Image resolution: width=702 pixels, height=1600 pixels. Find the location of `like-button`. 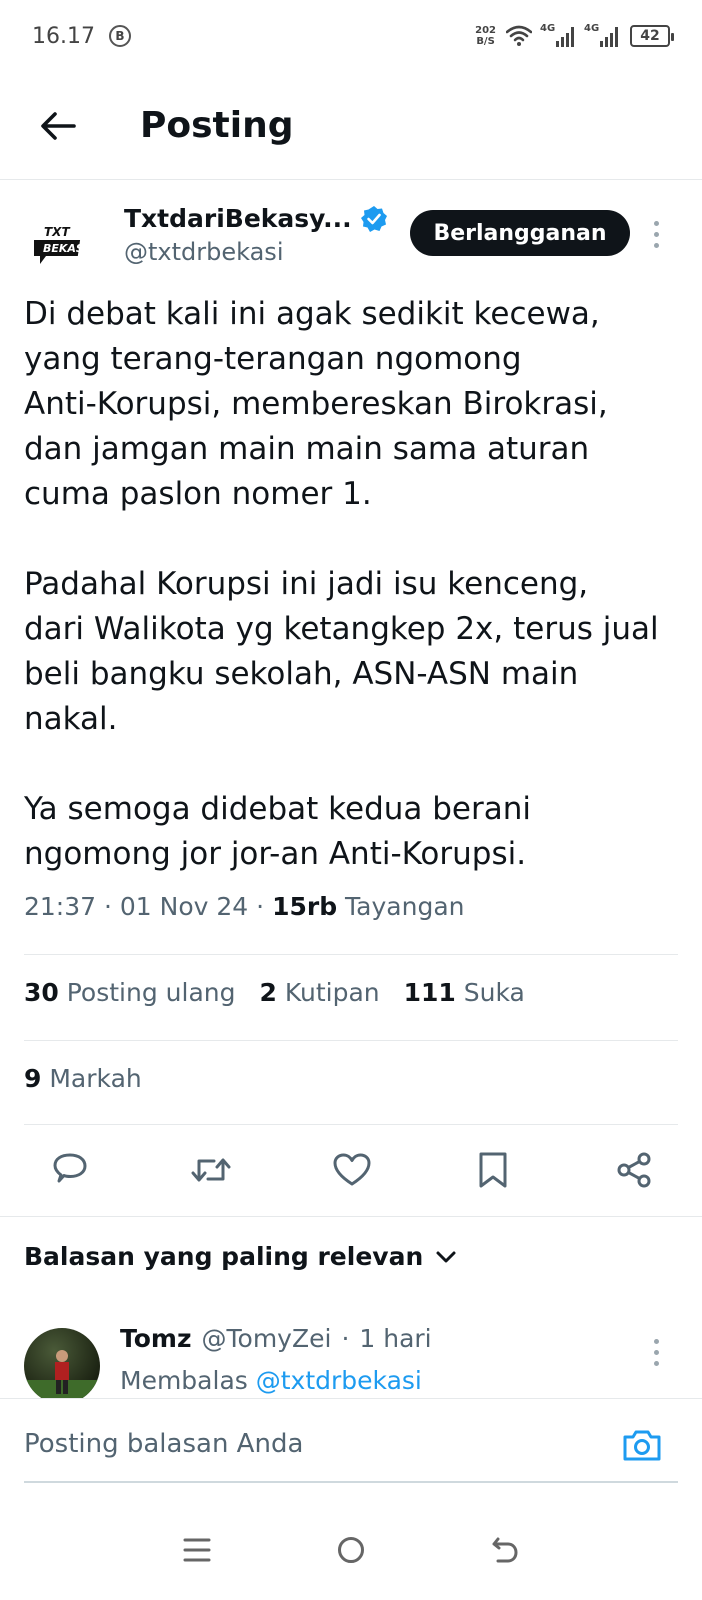

like-button is located at coordinates (352, 1170).